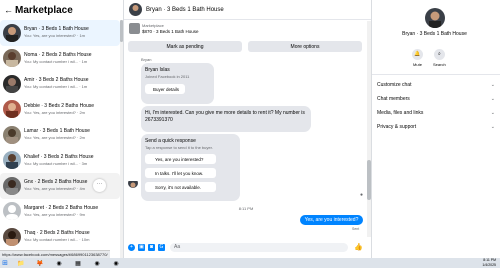 Image resolution: width=500 pixels, height=268 pixels. Describe the element at coordinates (369, 180) in the screenshot. I see `chat-scrollbar-thumb` at that location.